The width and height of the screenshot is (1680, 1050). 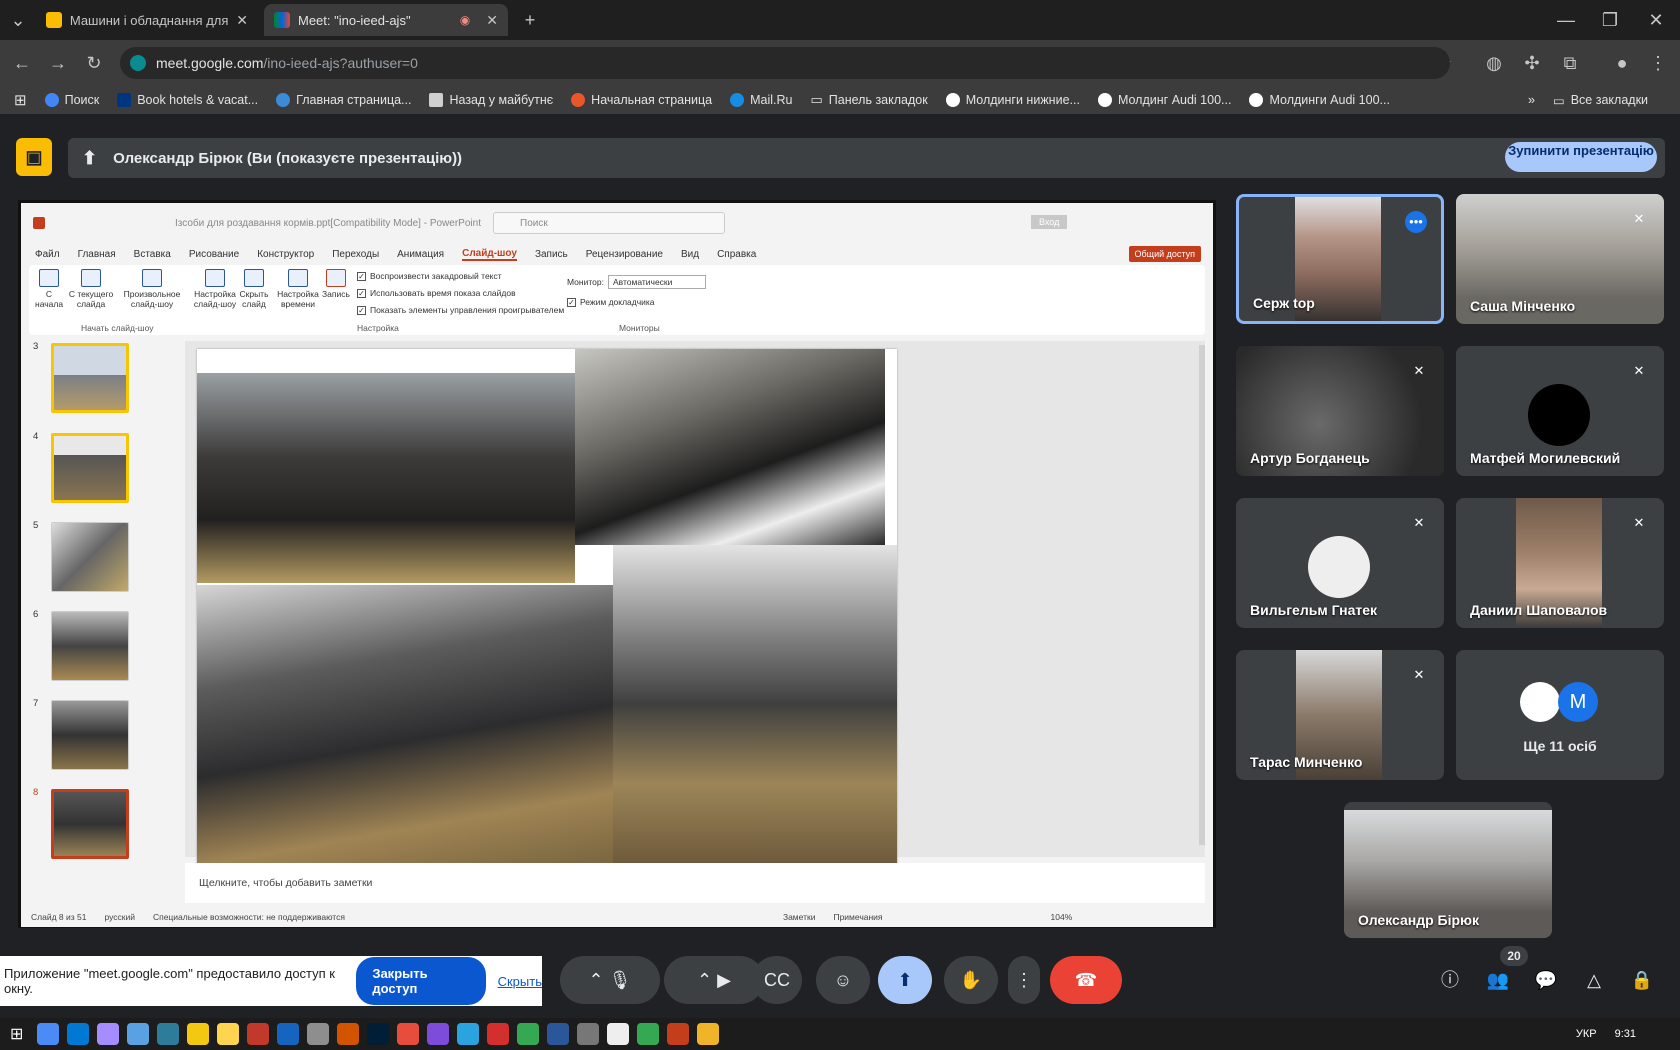 What do you see at coordinates (1531, 100) in the screenshot?
I see `more-bookmarks-icon: »` at bounding box center [1531, 100].